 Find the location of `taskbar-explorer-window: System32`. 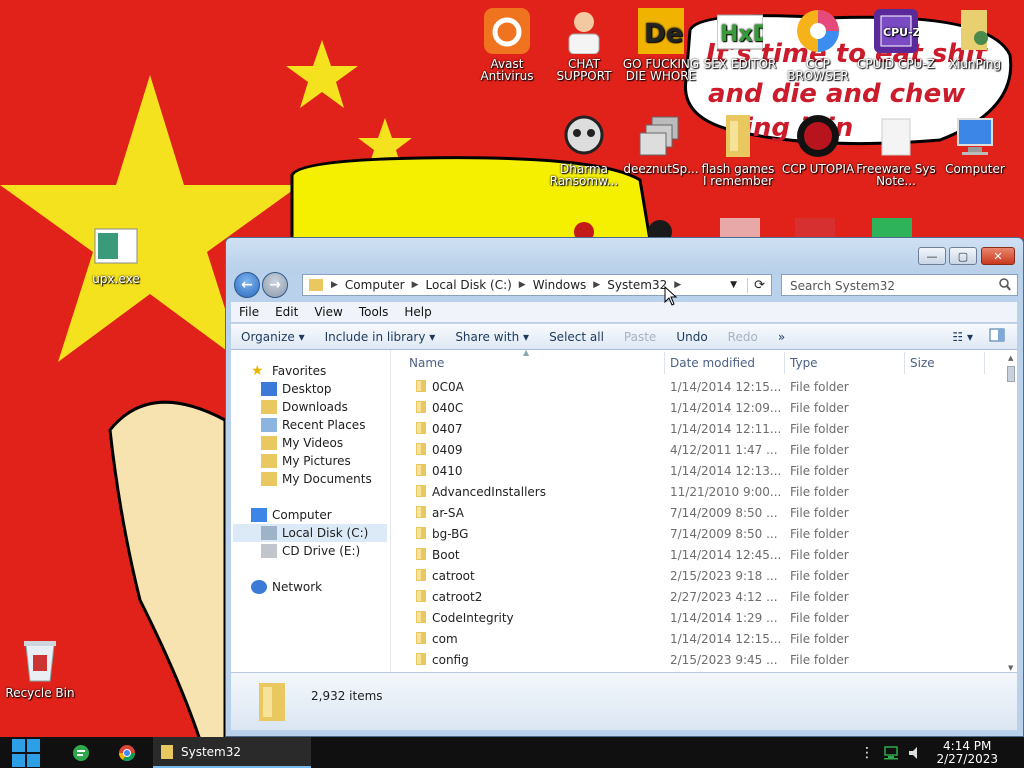

taskbar-explorer-window: System32 is located at coordinates (232, 752).